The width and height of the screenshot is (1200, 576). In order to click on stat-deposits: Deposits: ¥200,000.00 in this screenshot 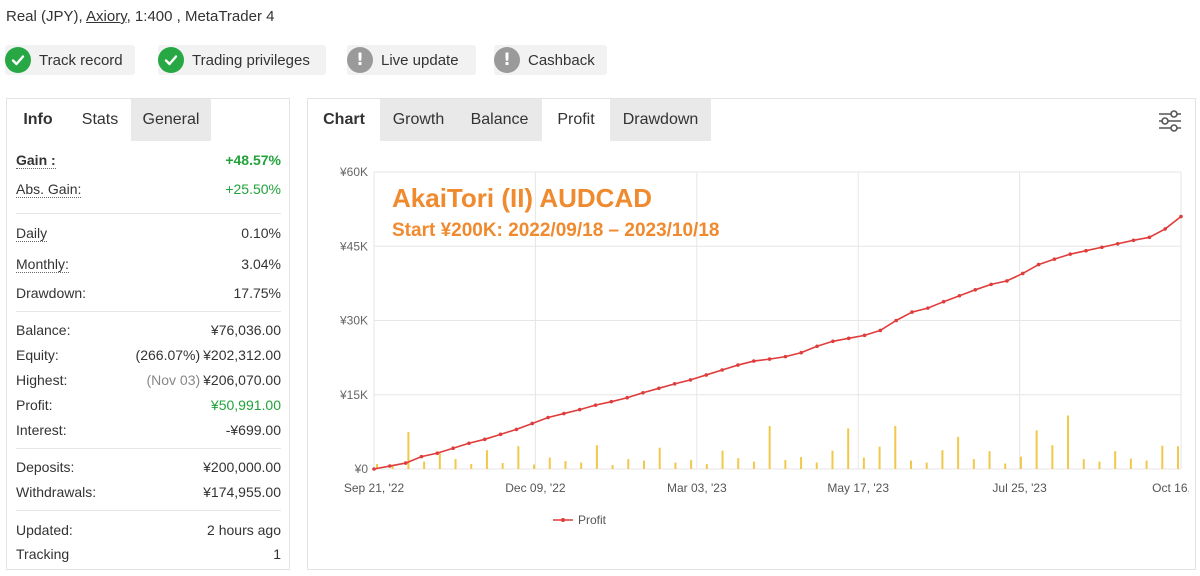, I will do `click(148, 467)`.